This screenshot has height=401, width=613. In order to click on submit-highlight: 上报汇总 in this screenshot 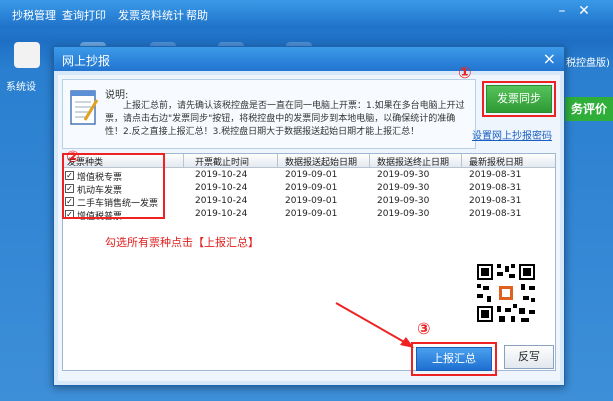, I will do `click(454, 359)`.